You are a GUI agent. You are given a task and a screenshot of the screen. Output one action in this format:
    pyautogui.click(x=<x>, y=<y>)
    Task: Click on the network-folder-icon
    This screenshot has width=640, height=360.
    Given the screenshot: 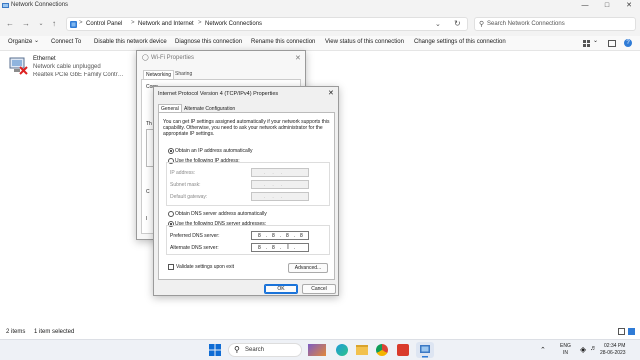 What is the action you would take?
    pyautogui.click(x=5, y=5)
    